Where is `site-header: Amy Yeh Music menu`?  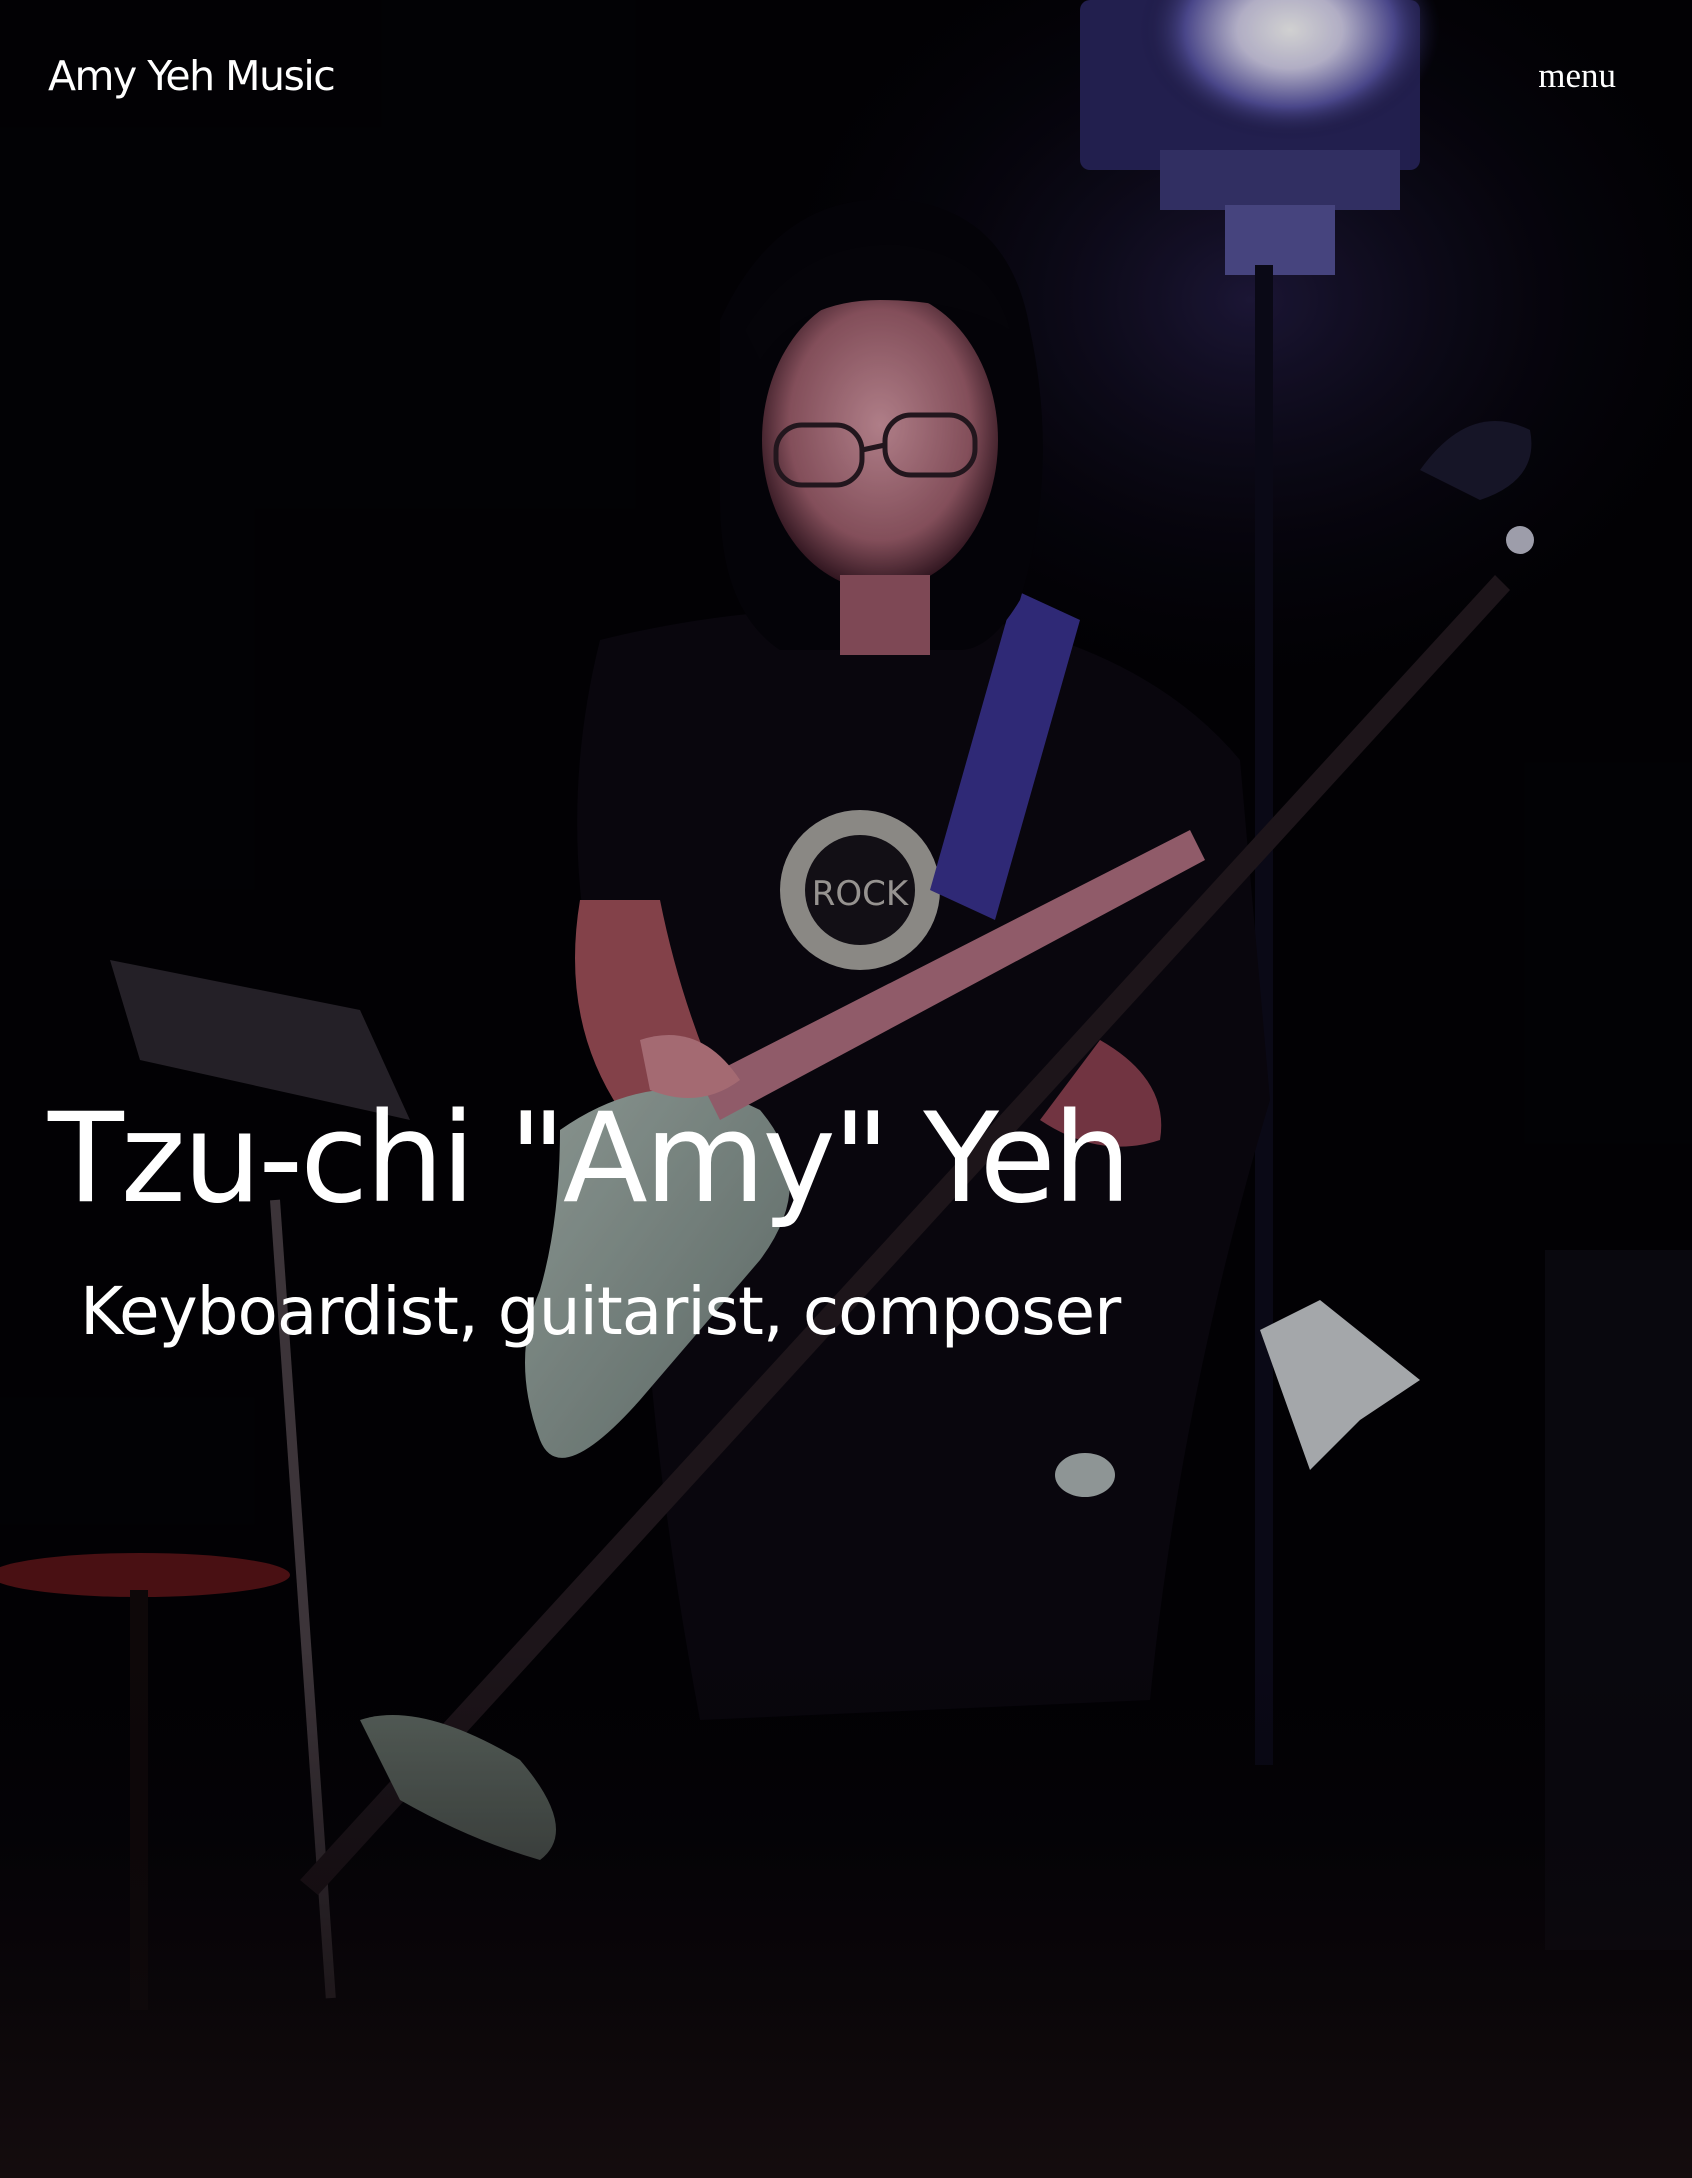 site-header: Amy Yeh Music menu is located at coordinates (846, 80).